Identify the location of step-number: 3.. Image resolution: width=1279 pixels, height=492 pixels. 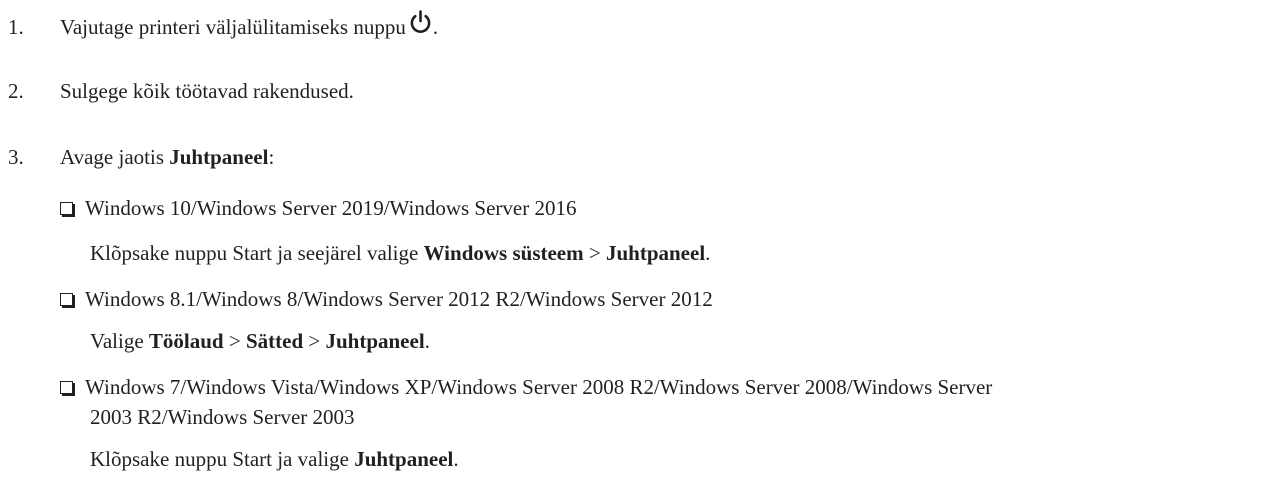
(16, 157).